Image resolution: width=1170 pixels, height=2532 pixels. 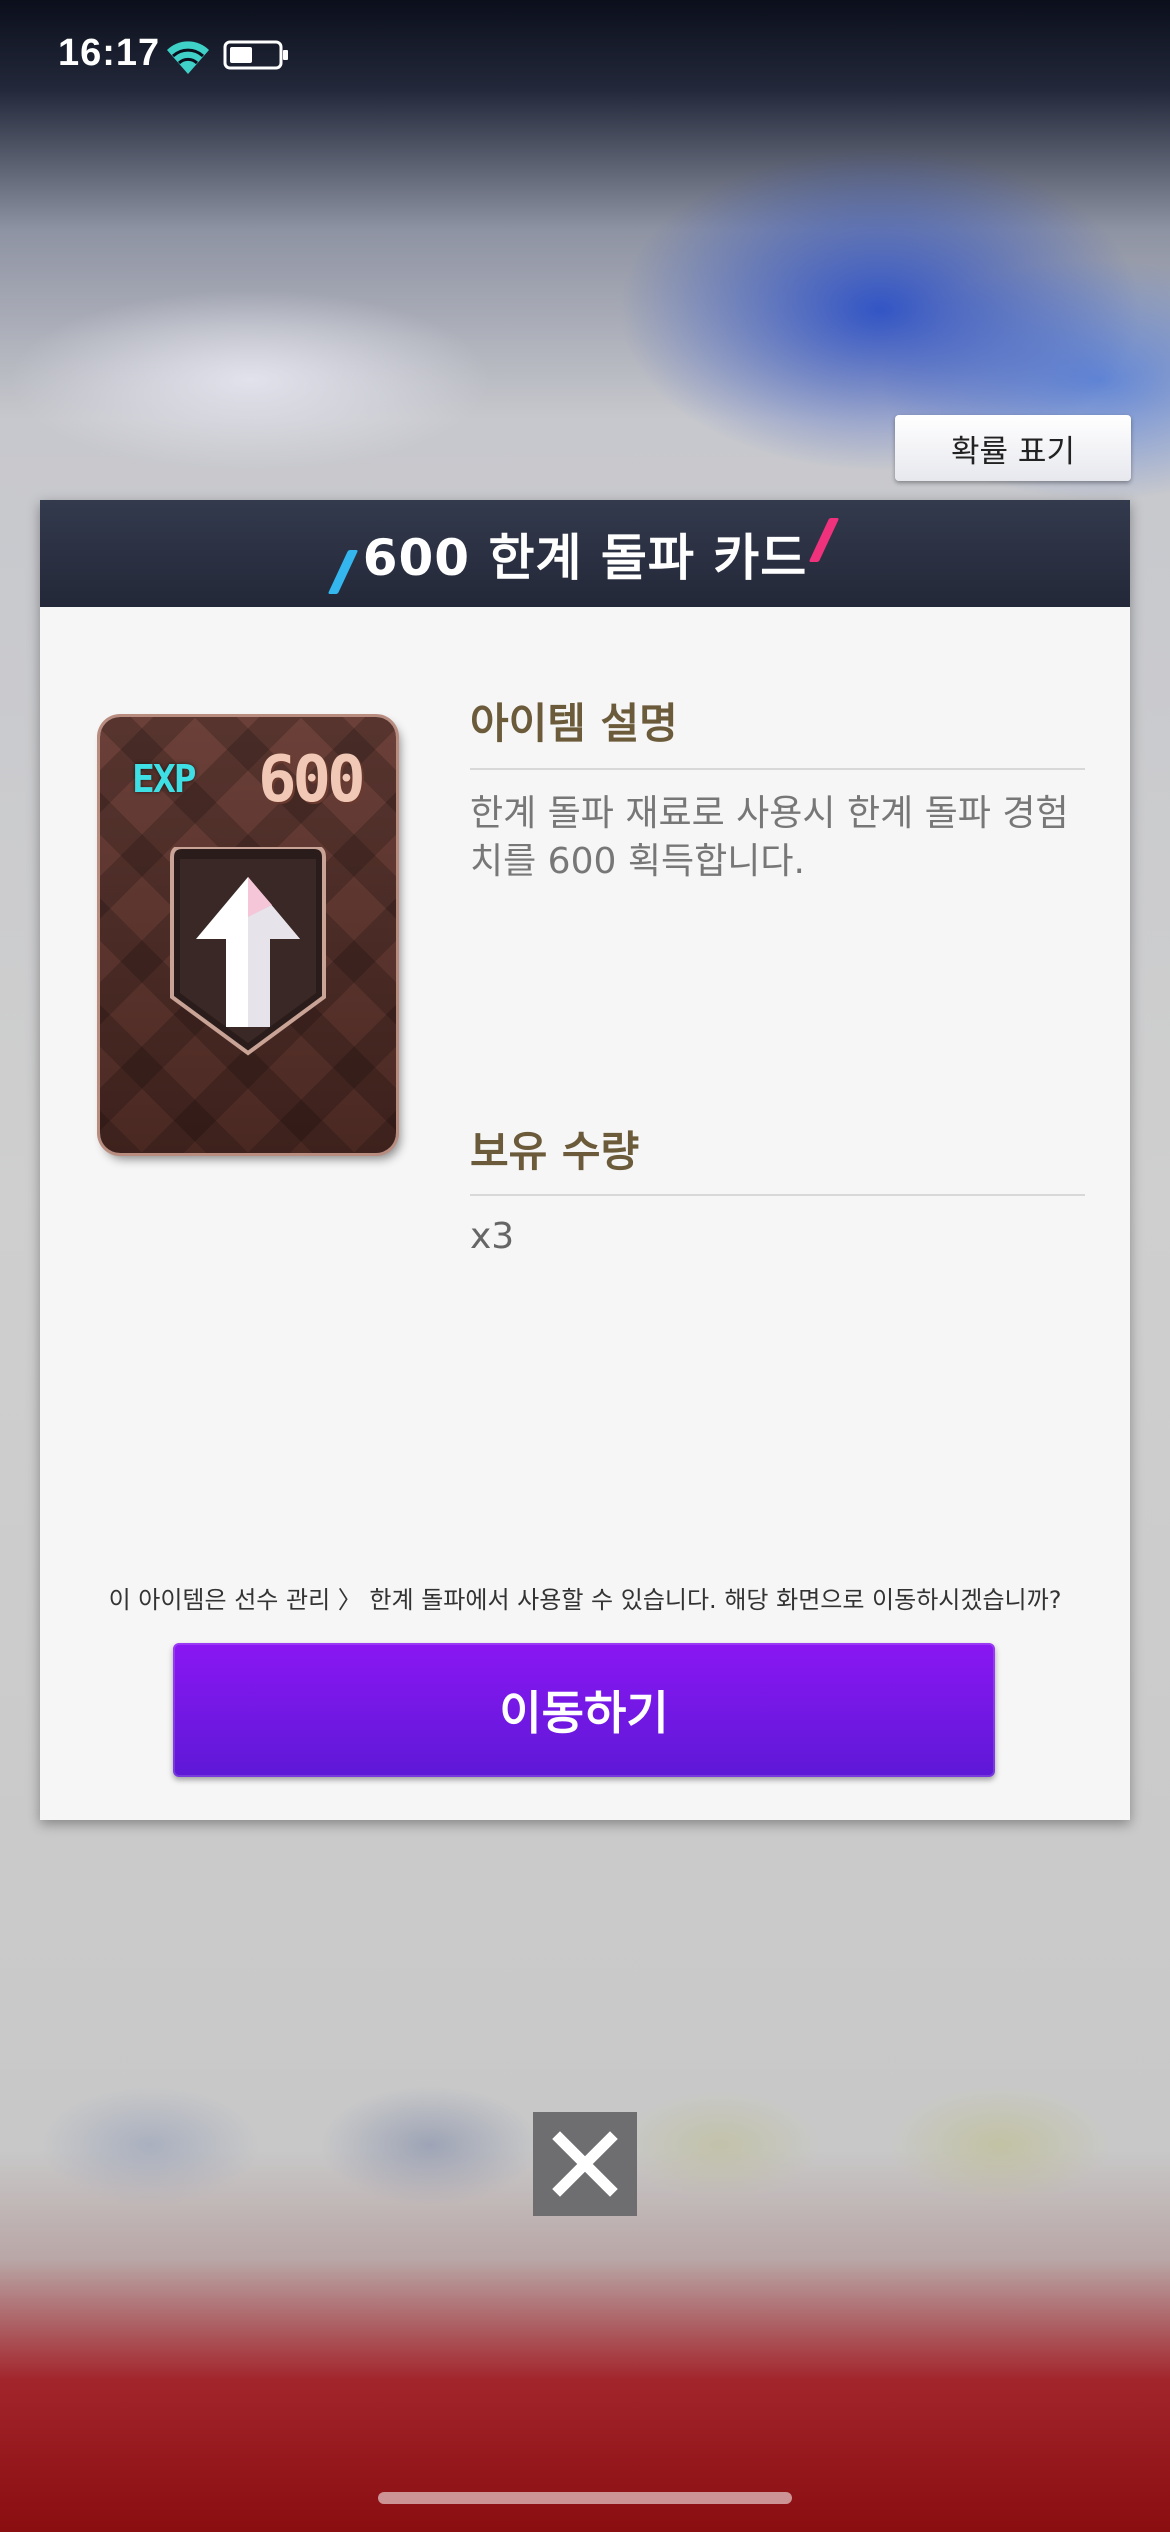 I want to click on card-value: 600, so click(x=312, y=780).